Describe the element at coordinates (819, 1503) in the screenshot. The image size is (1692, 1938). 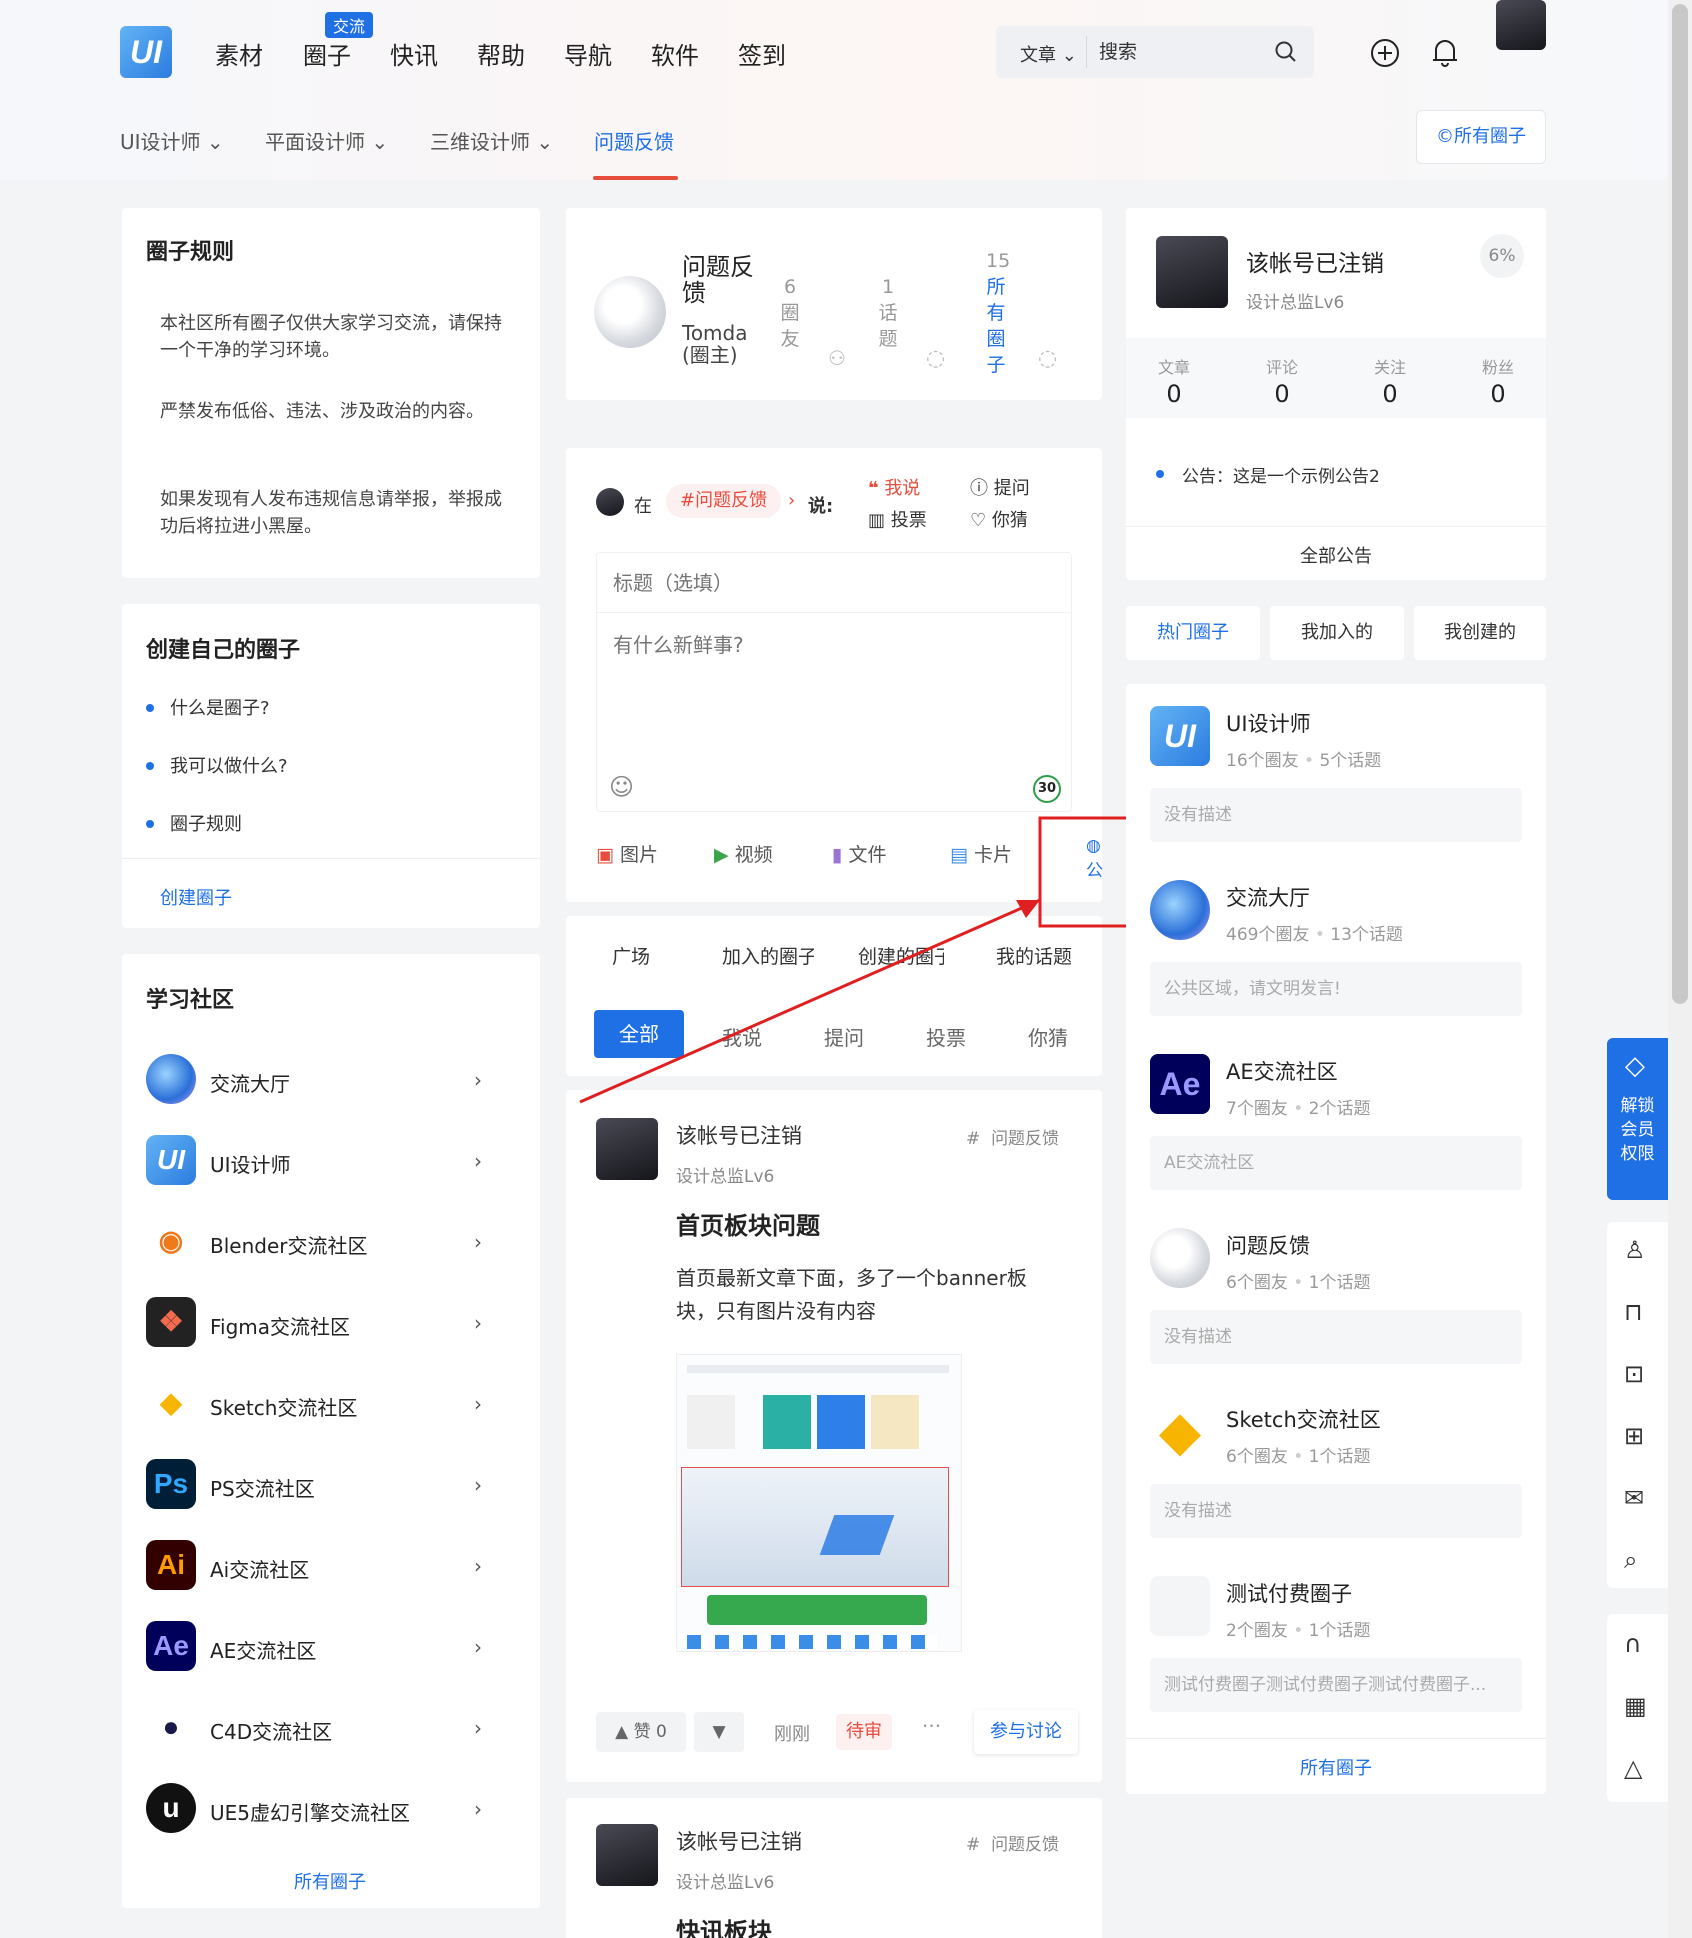
I see `post-image` at that location.